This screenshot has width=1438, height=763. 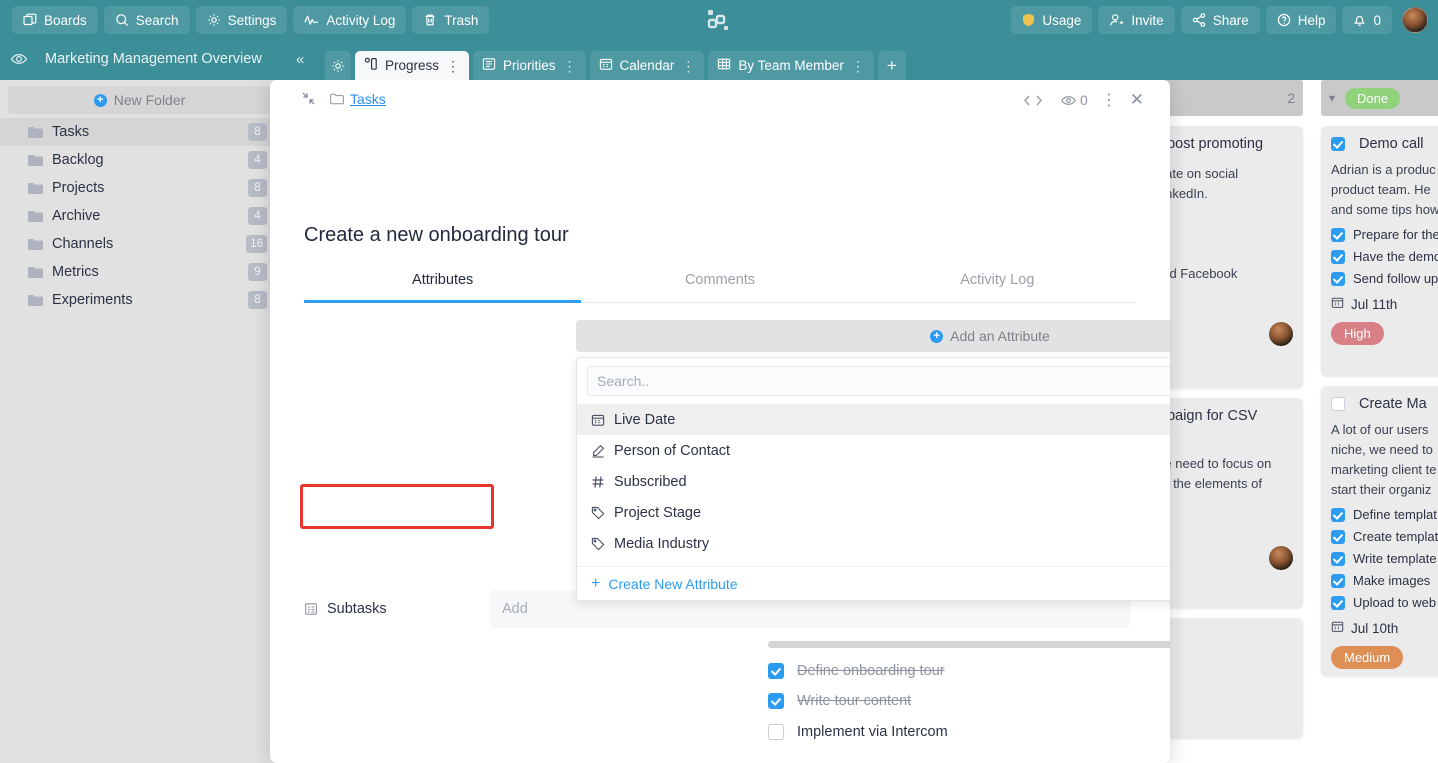 What do you see at coordinates (139, 300) in the screenshot?
I see `sidebar-item-experiments: Experiments 8` at bounding box center [139, 300].